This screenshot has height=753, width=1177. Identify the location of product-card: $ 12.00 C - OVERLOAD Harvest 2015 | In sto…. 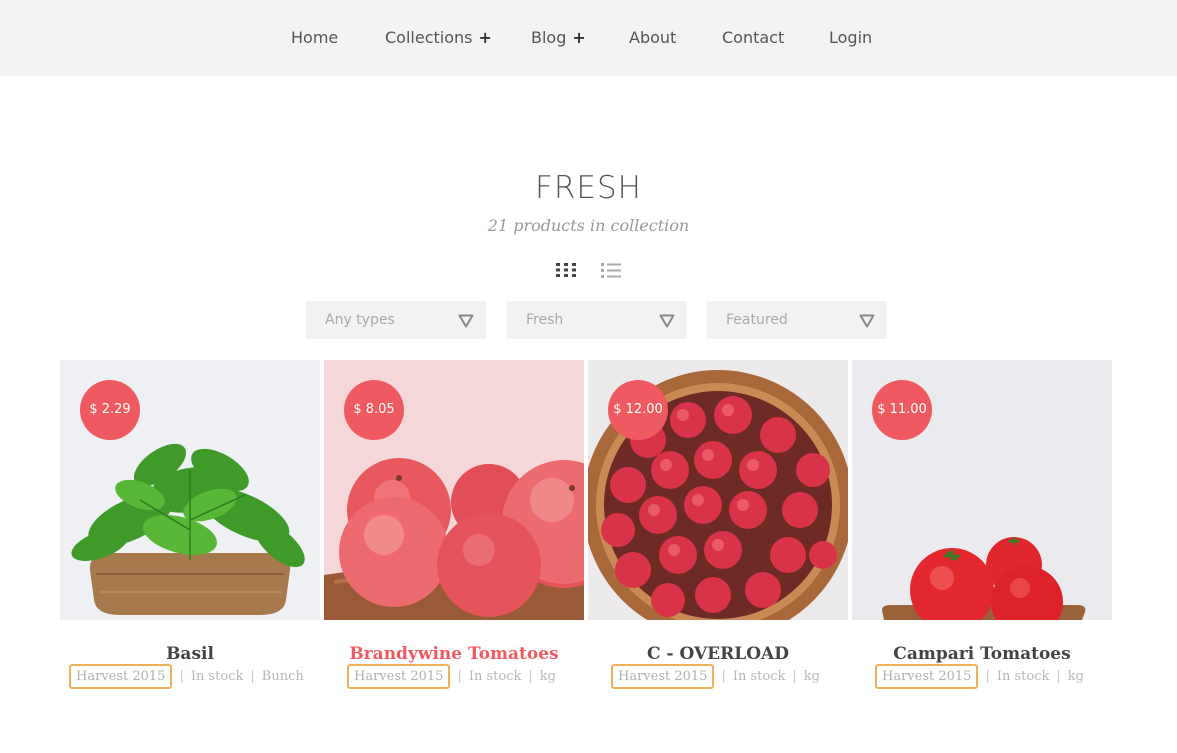
(718, 530).